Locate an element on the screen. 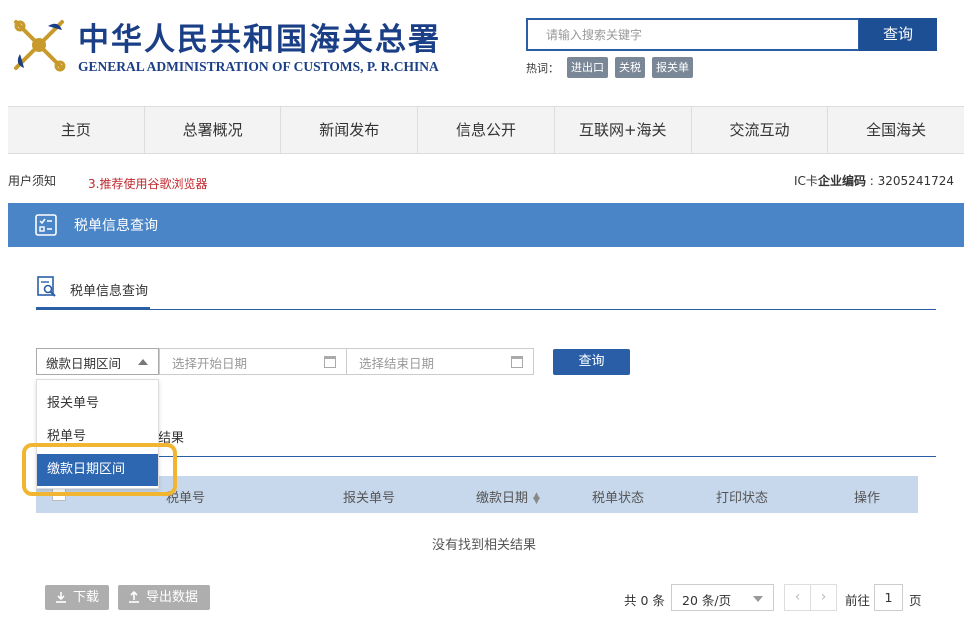 Image resolution: width=968 pixels, height=622 pixels. chevron-down-icon is located at coordinates (758, 599).